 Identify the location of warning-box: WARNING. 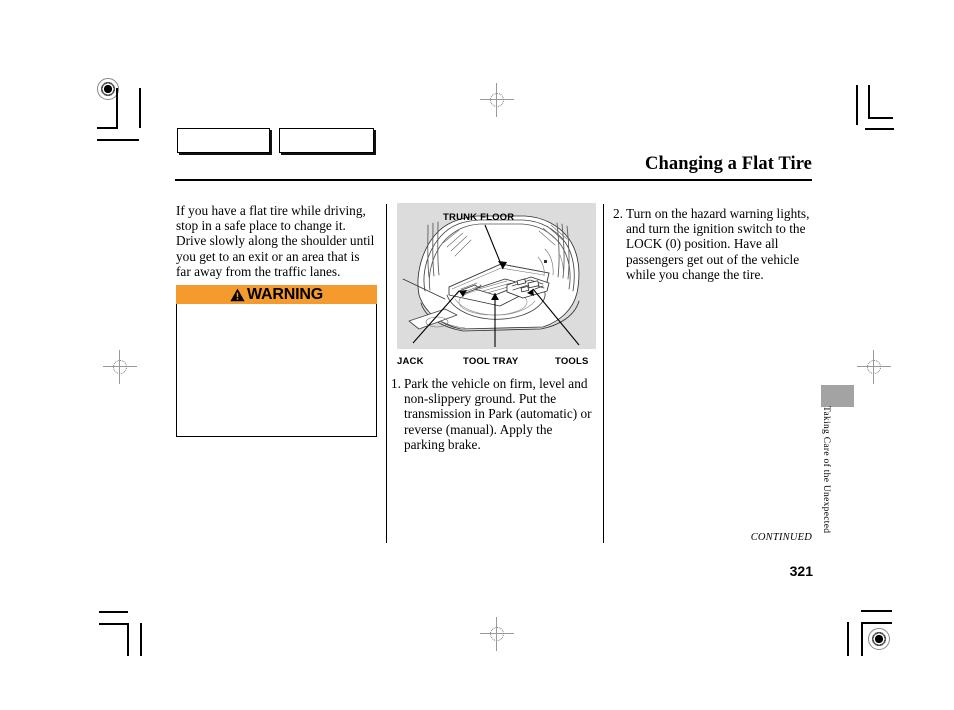
(276, 361).